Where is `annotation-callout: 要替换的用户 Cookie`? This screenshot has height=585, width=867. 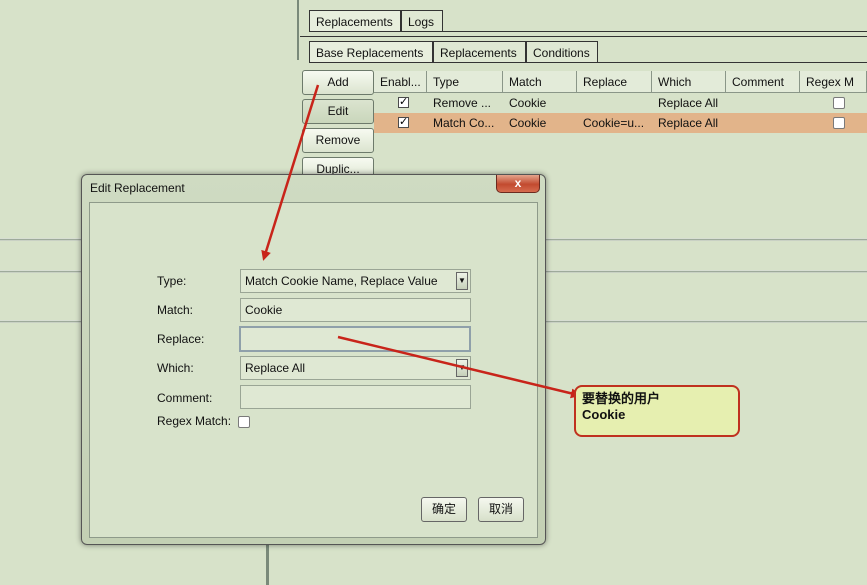
annotation-callout: 要替换的用户 Cookie is located at coordinates (657, 411).